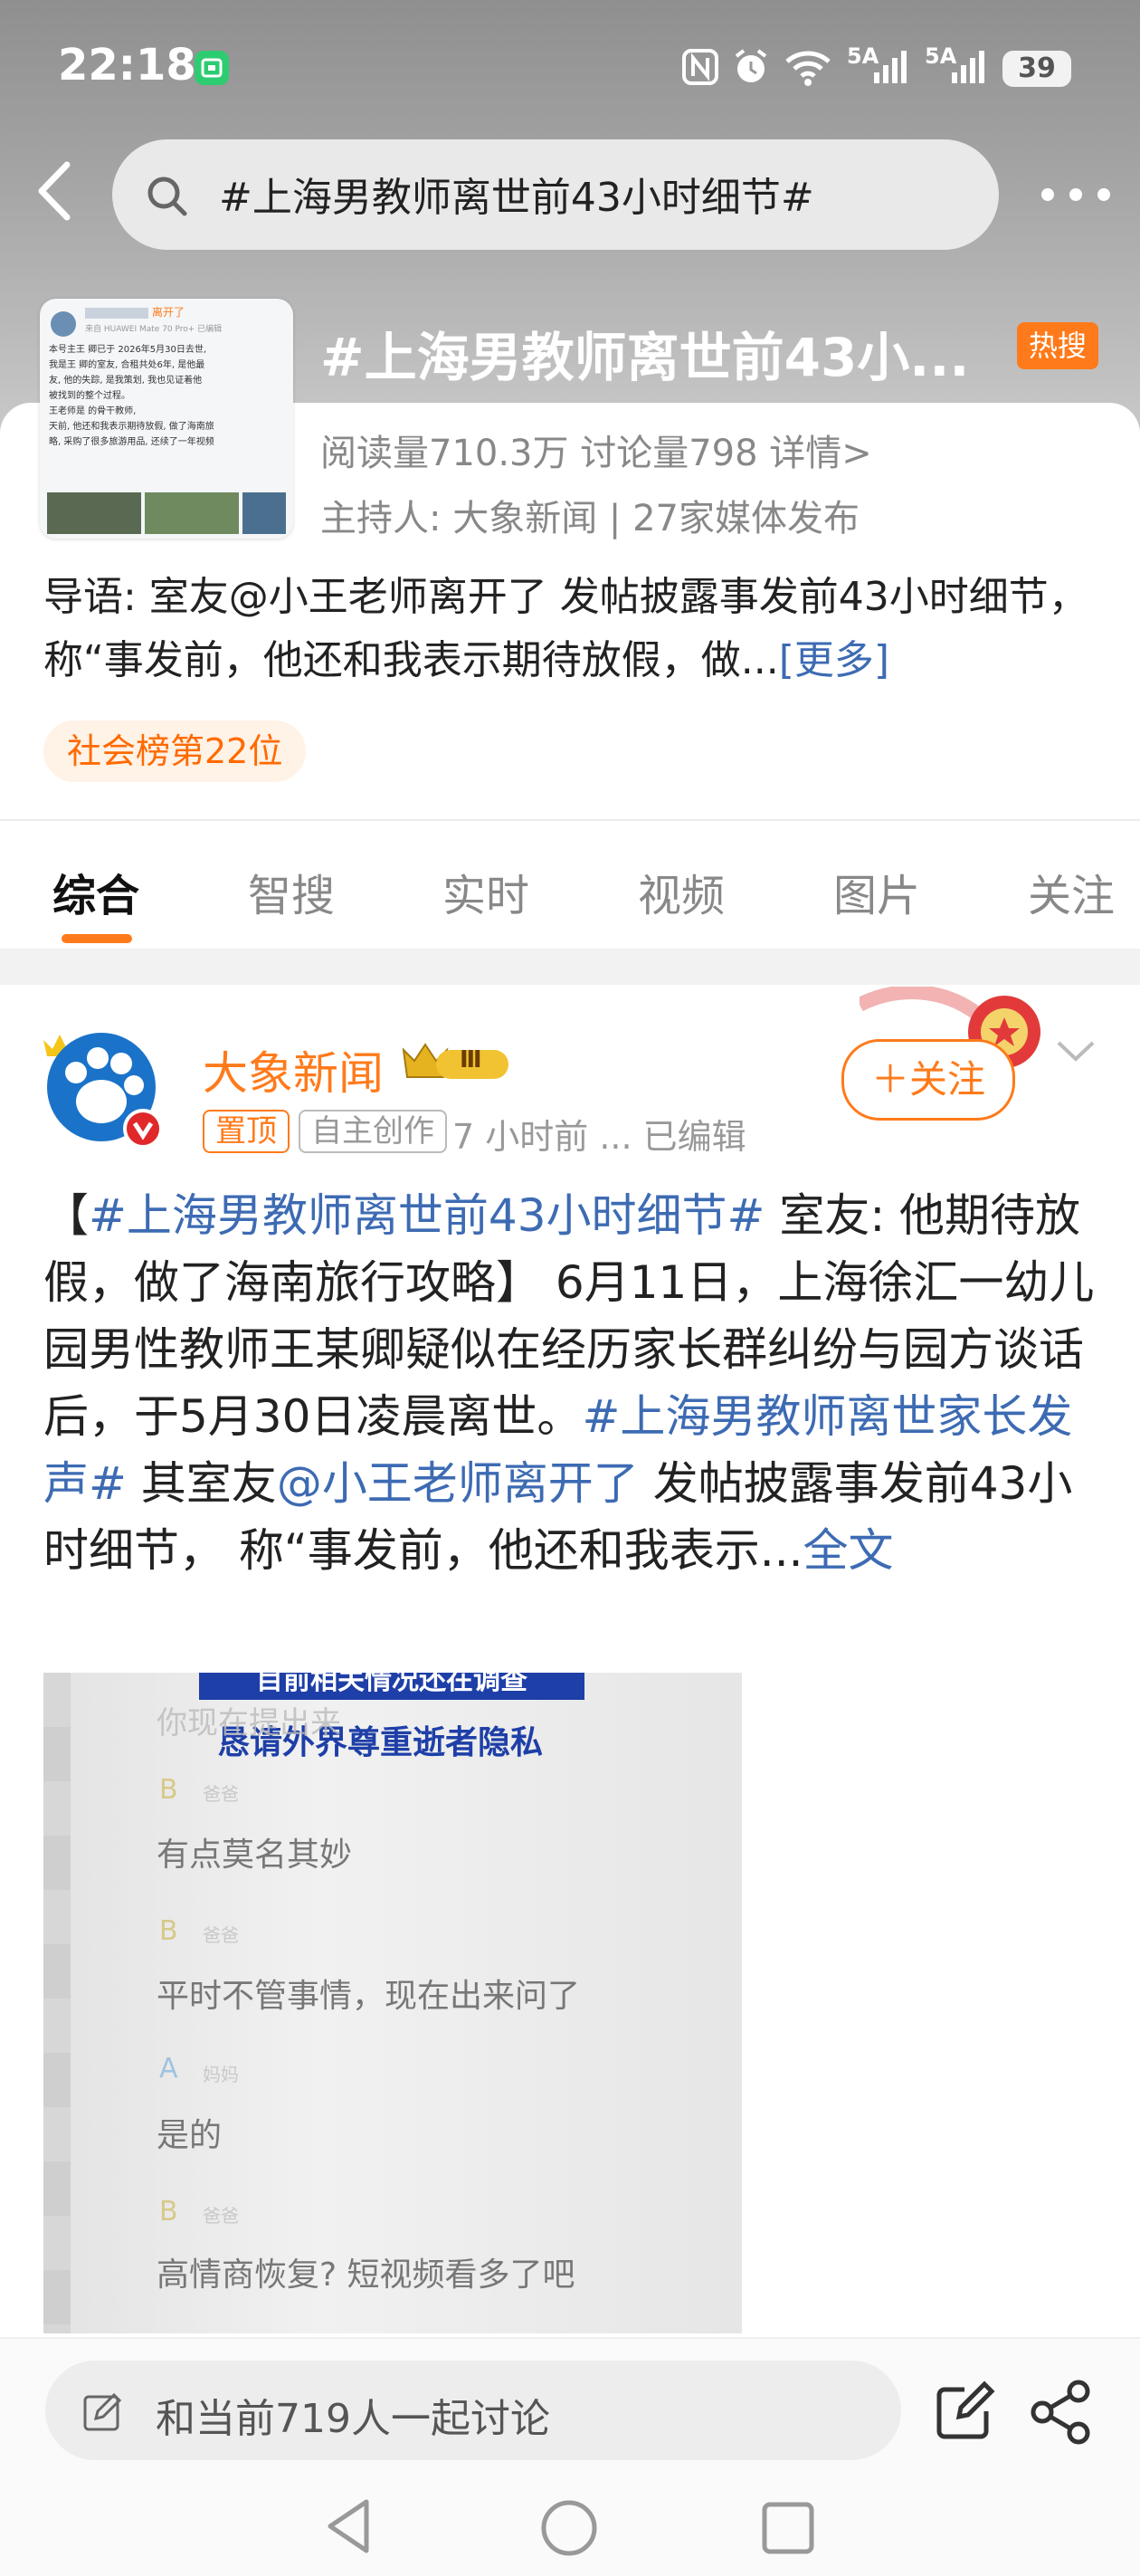 This screenshot has height=2576, width=1140. I want to click on share-icon, so click(1062, 2412).